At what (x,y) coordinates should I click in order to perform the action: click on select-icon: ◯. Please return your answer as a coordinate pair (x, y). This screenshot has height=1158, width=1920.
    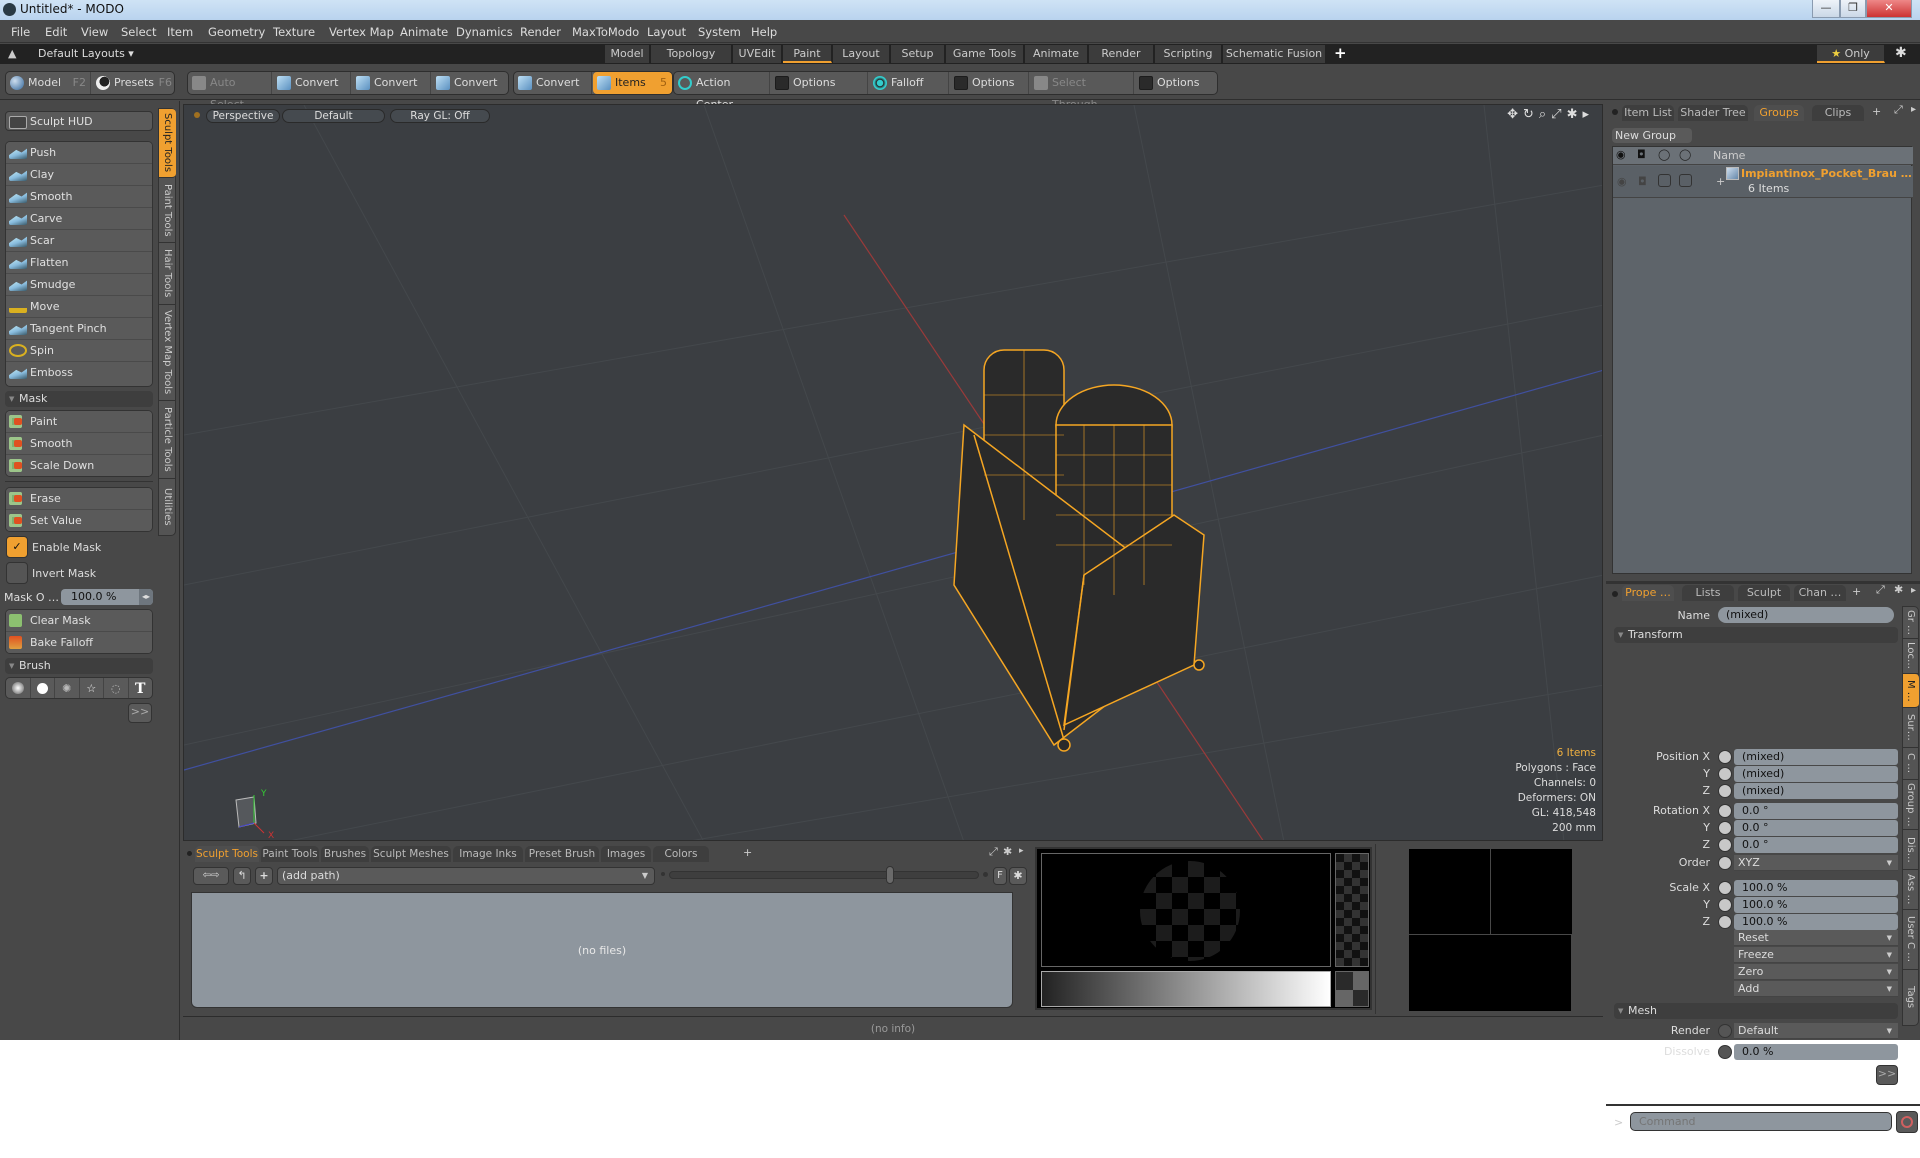
    Looking at the image, I should click on (1685, 154).